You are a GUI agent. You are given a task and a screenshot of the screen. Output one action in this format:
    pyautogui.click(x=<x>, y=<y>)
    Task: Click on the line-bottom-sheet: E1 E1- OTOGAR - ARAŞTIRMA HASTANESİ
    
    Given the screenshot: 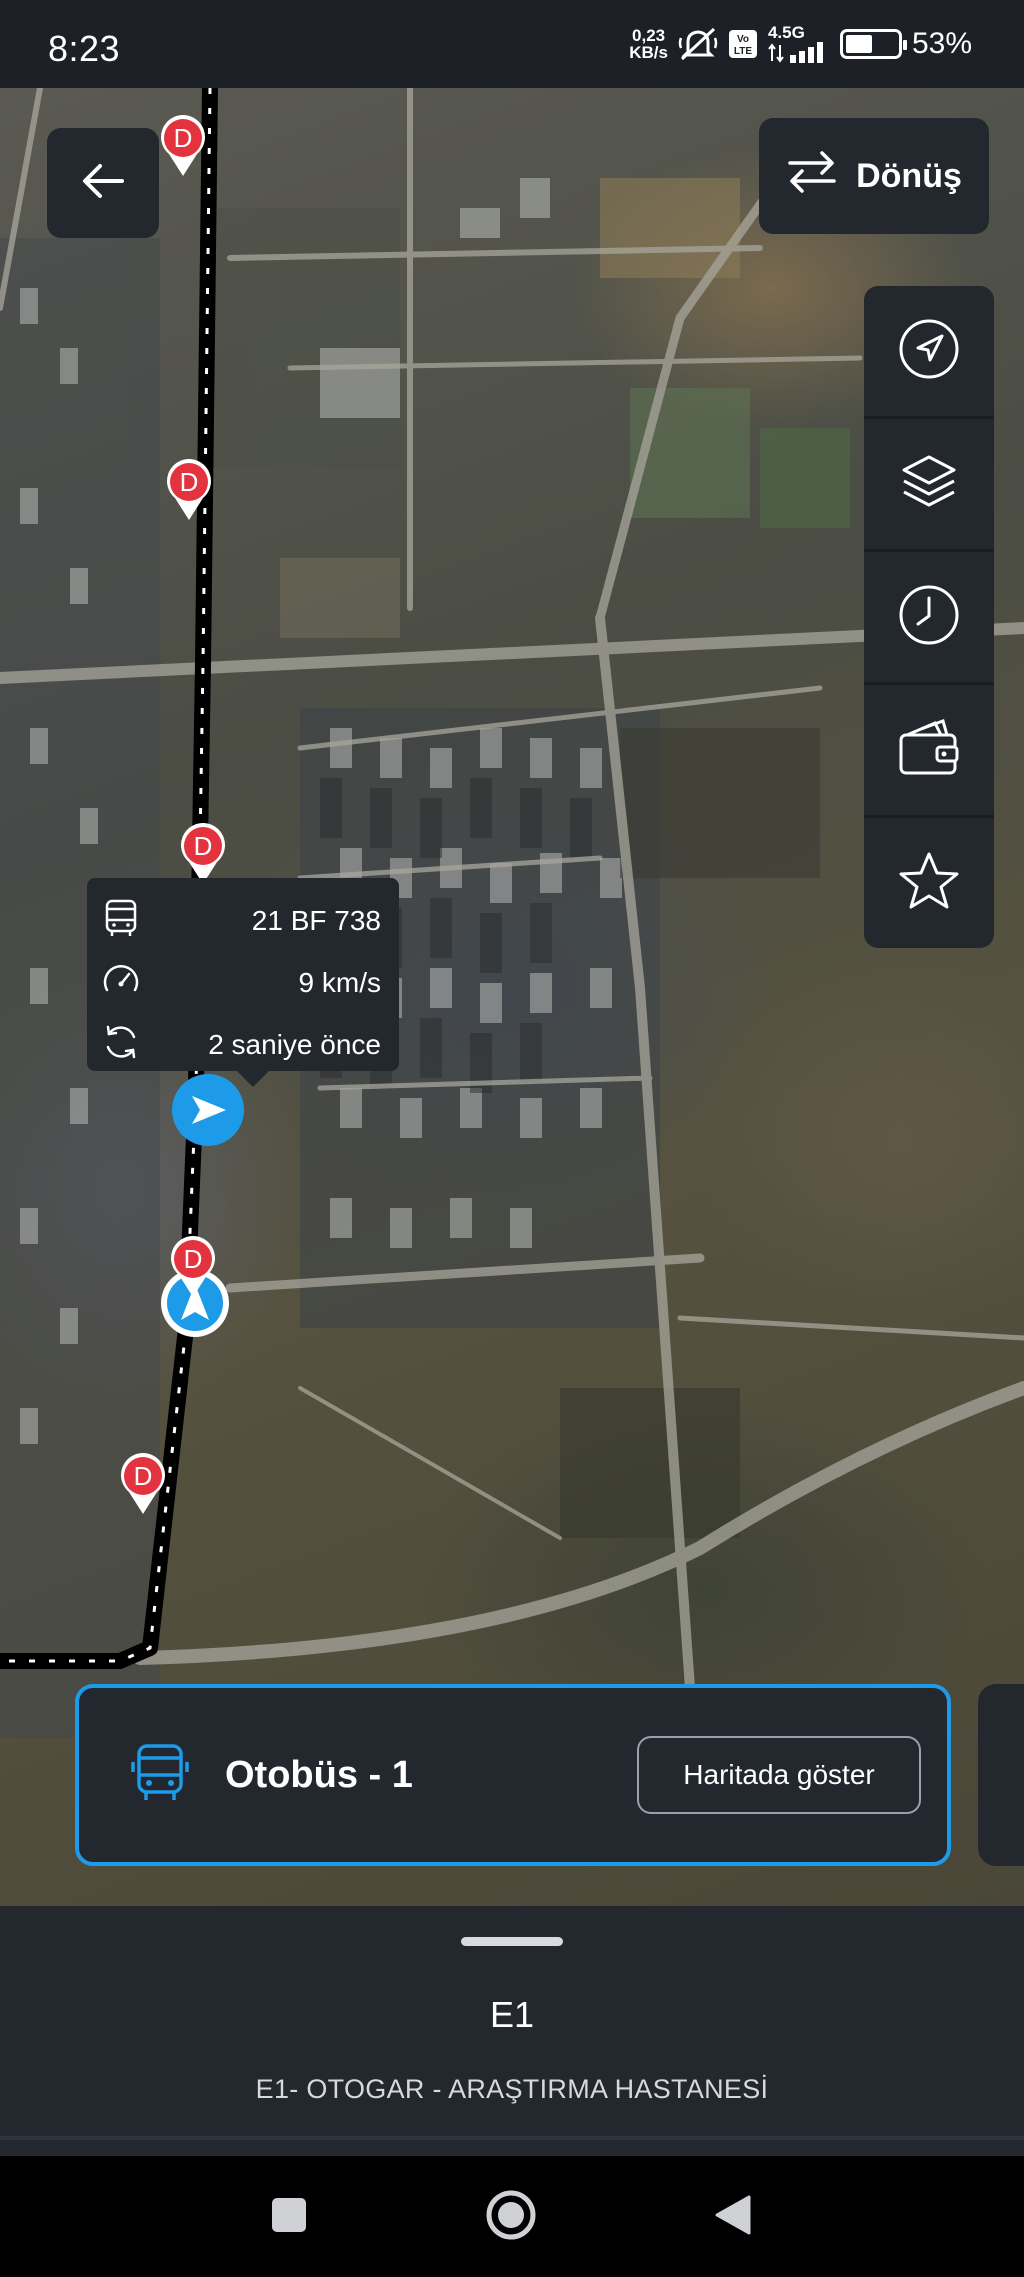 What is the action you would take?
    pyautogui.click(x=512, y=2031)
    